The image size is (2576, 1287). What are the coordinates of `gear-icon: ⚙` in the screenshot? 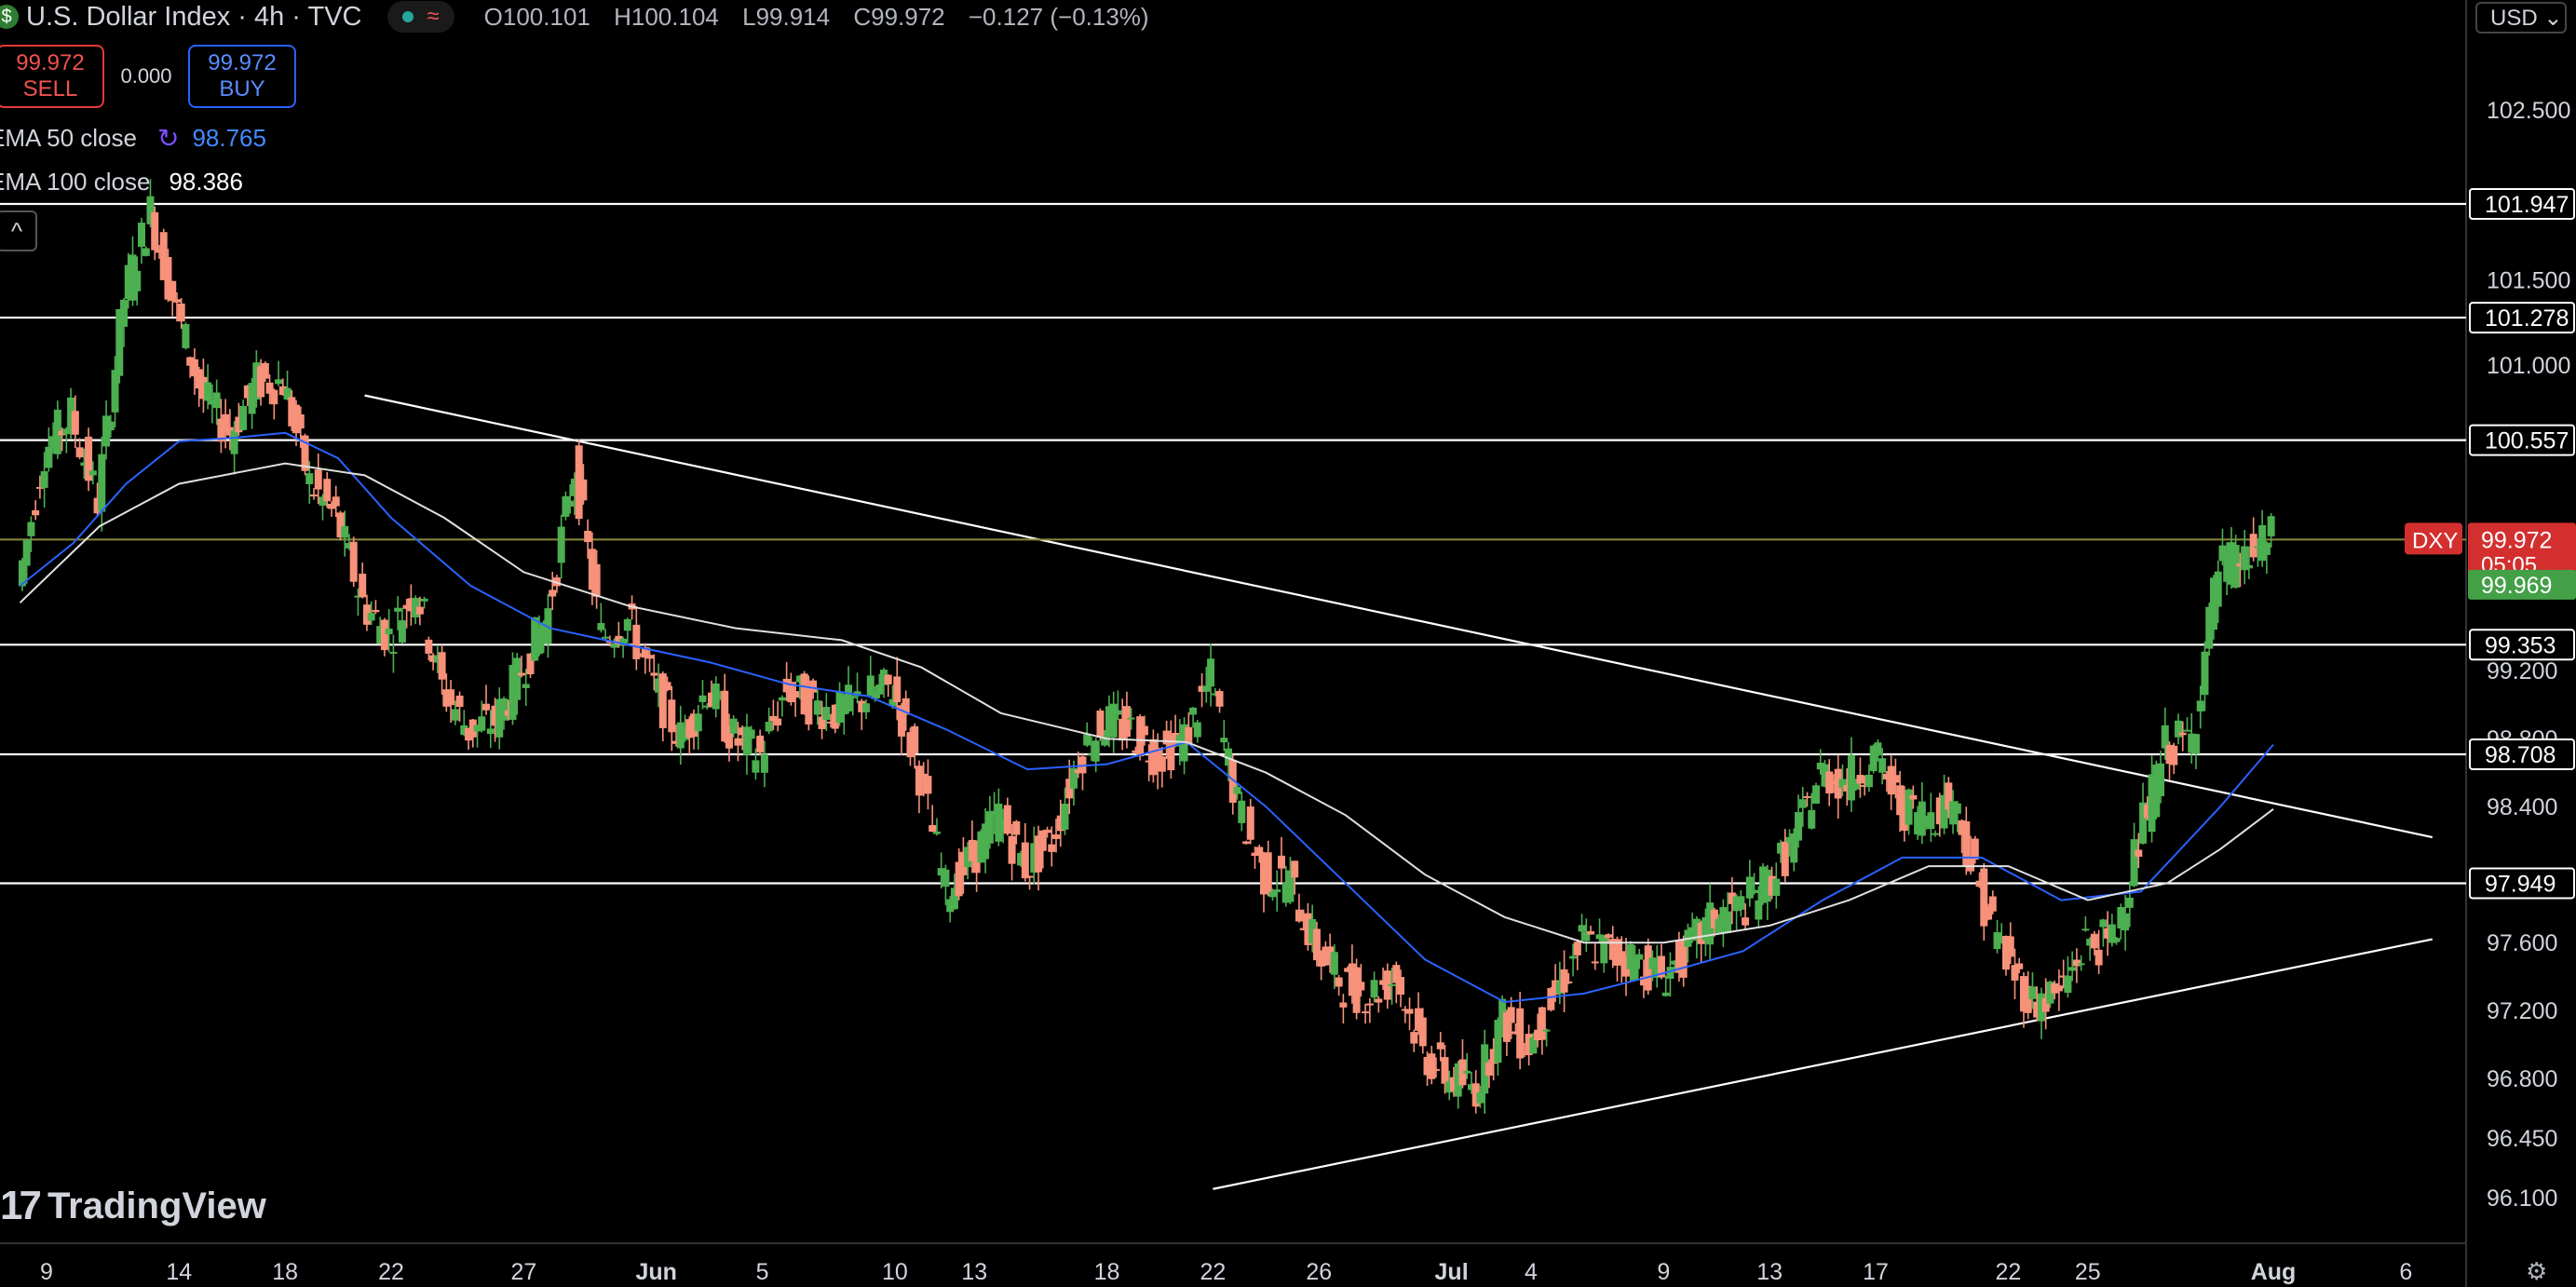 It's located at (2536, 1271).